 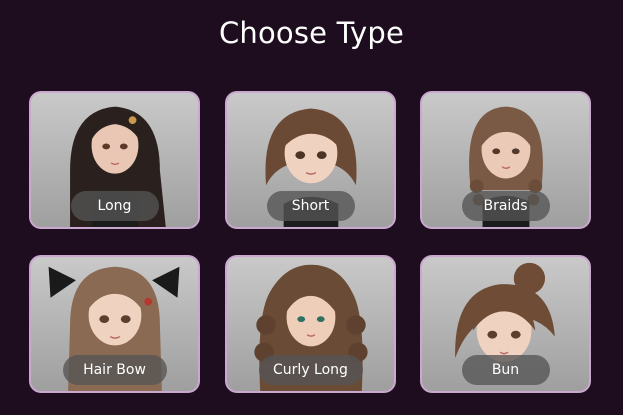 I want to click on type-card-bun: Bun, so click(x=505, y=324).